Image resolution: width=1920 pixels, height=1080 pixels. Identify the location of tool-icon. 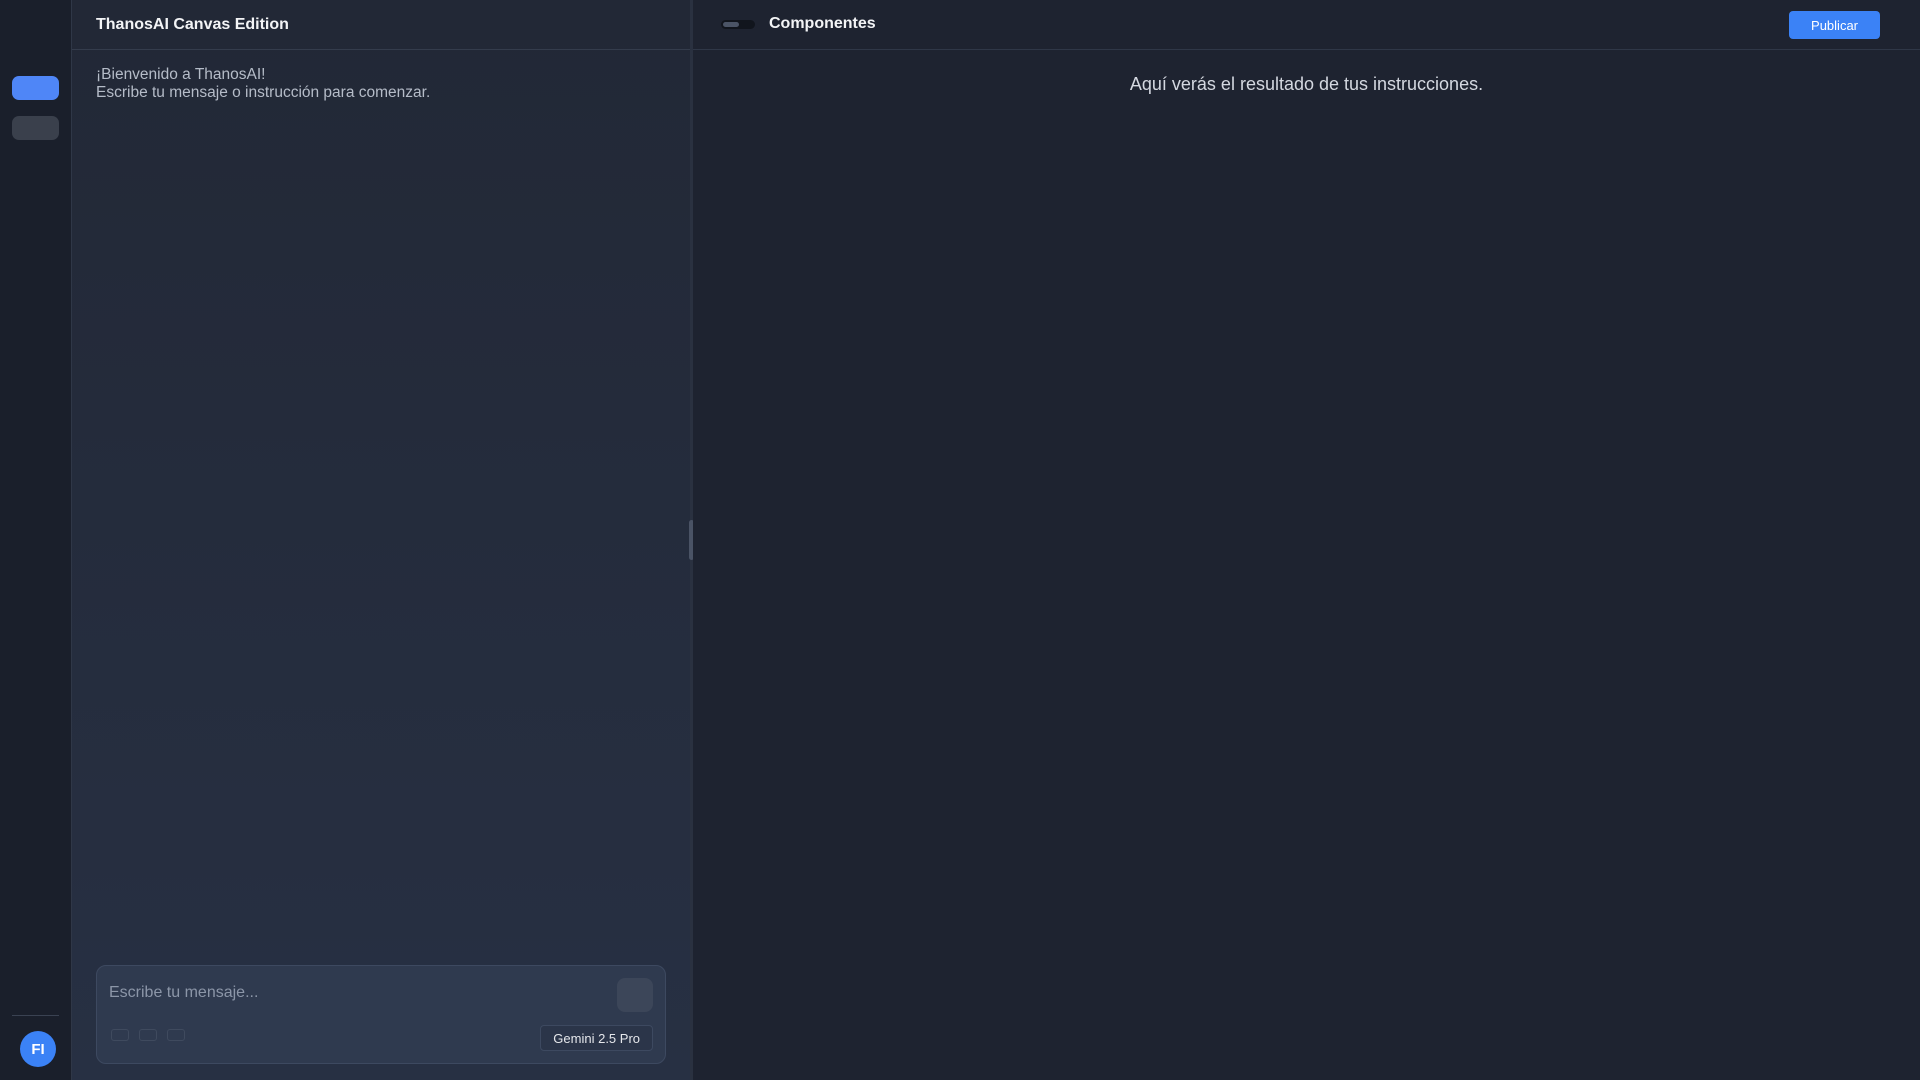
(176, 1035).